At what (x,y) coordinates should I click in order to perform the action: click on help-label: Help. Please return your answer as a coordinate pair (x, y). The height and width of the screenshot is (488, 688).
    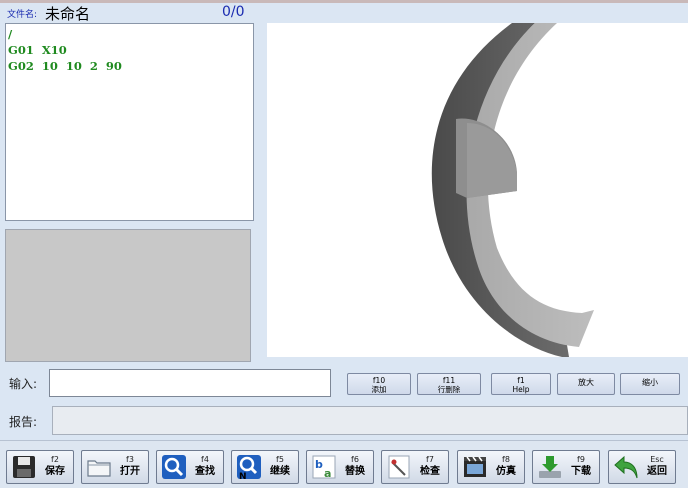
    Looking at the image, I should click on (521, 389).